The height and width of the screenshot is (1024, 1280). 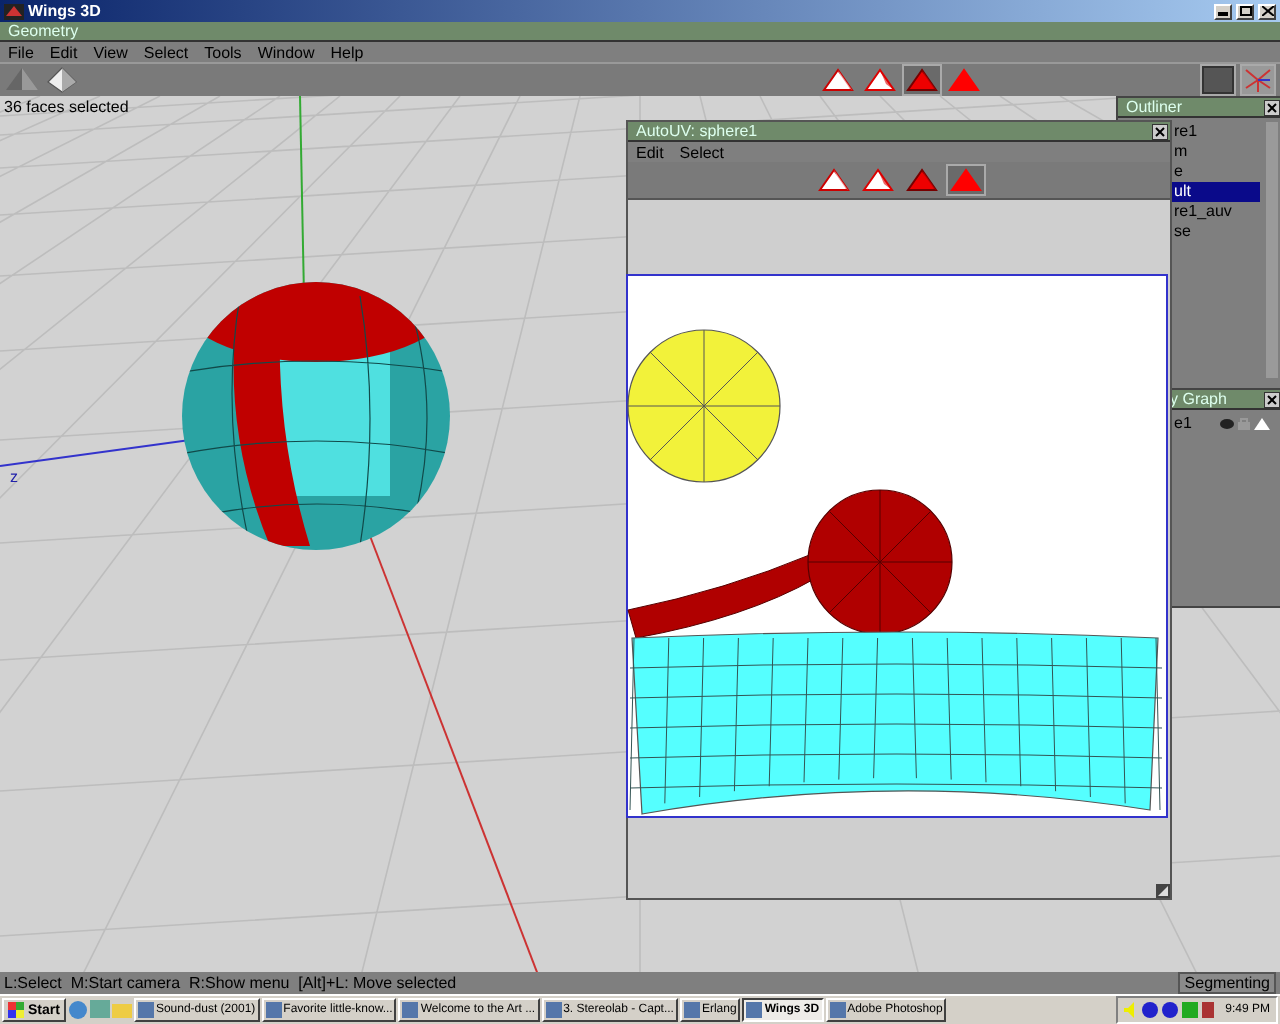 I want to click on minimize-icon, so click(x=1223, y=11).